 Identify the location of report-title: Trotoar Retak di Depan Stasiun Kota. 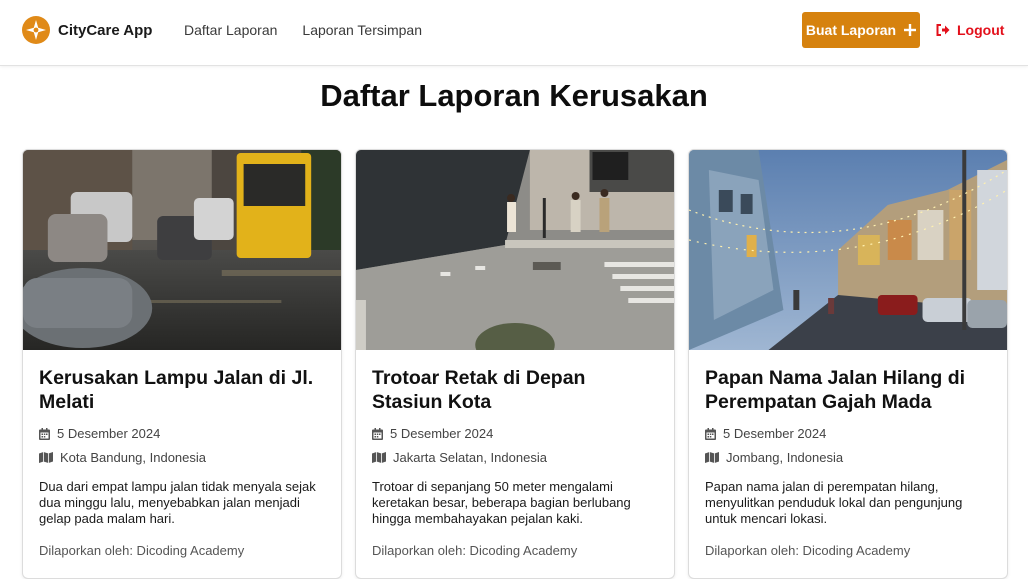
(515, 391).